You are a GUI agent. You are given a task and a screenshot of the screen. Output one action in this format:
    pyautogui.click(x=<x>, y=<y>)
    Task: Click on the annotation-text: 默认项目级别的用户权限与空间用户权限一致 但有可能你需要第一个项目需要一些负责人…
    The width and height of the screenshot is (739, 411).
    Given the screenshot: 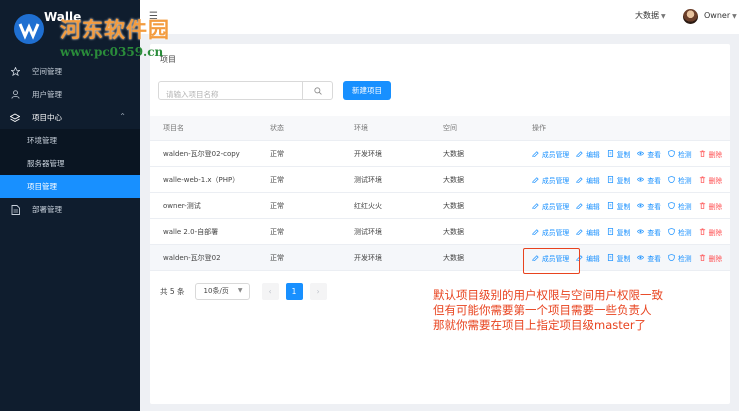 What is the action you would take?
    pyautogui.click(x=583, y=310)
    